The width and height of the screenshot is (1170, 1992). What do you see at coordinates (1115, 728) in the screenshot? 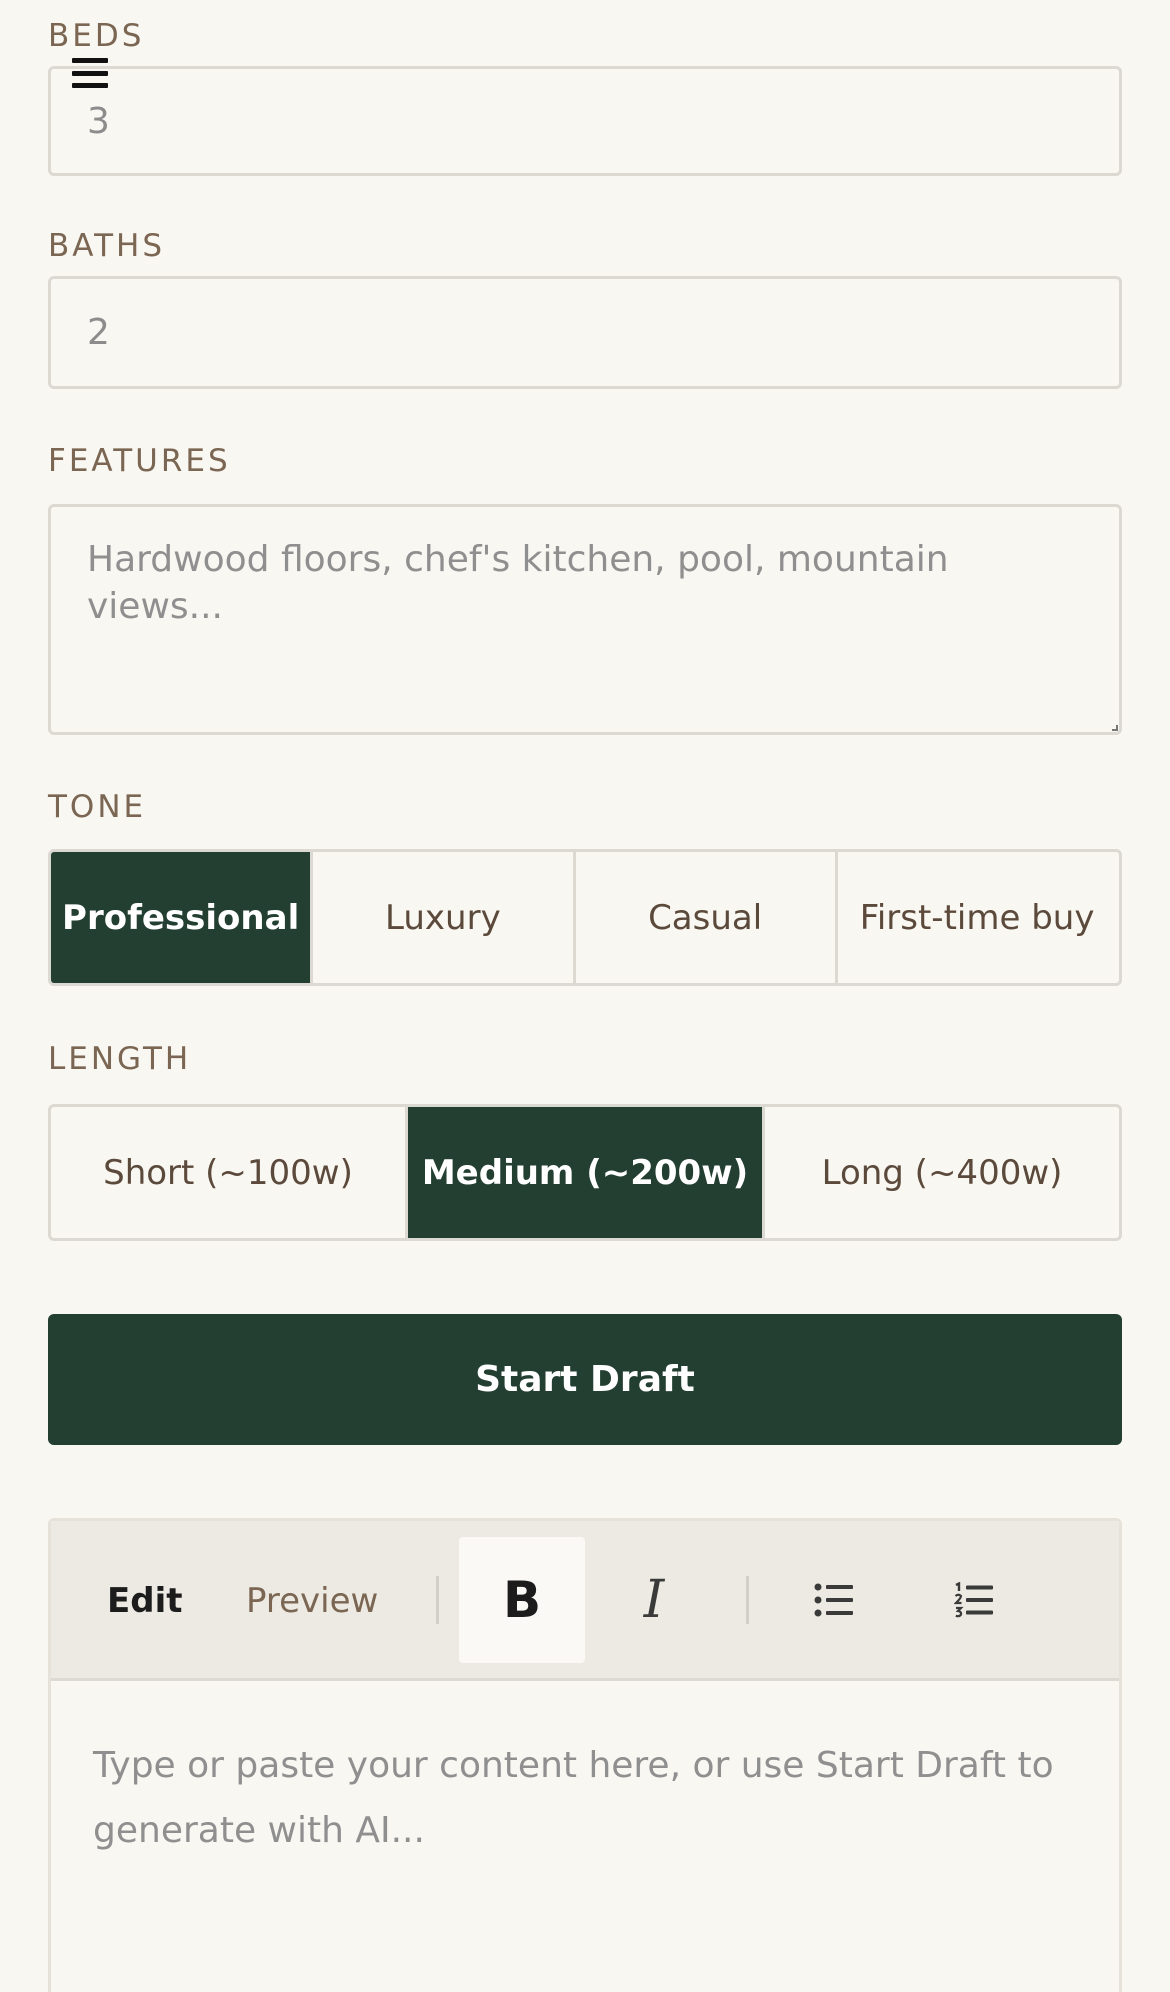
I see `textarea-resize-handle` at bounding box center [1115, 728].